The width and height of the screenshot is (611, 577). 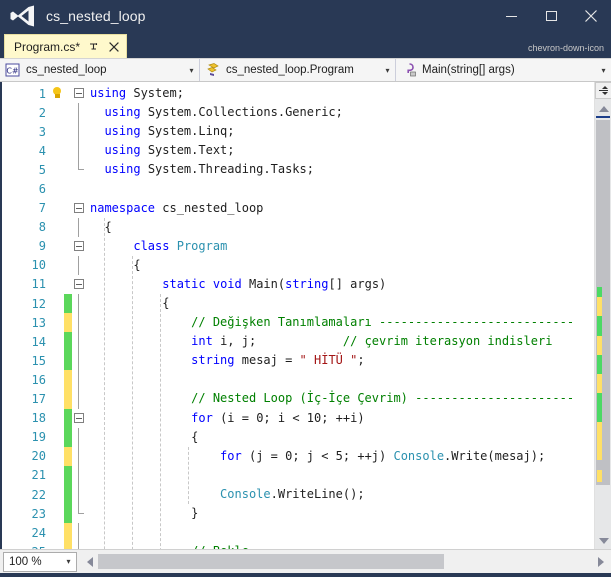 I want to click on code-text: using System.Text;, so click(x=341, y=150).